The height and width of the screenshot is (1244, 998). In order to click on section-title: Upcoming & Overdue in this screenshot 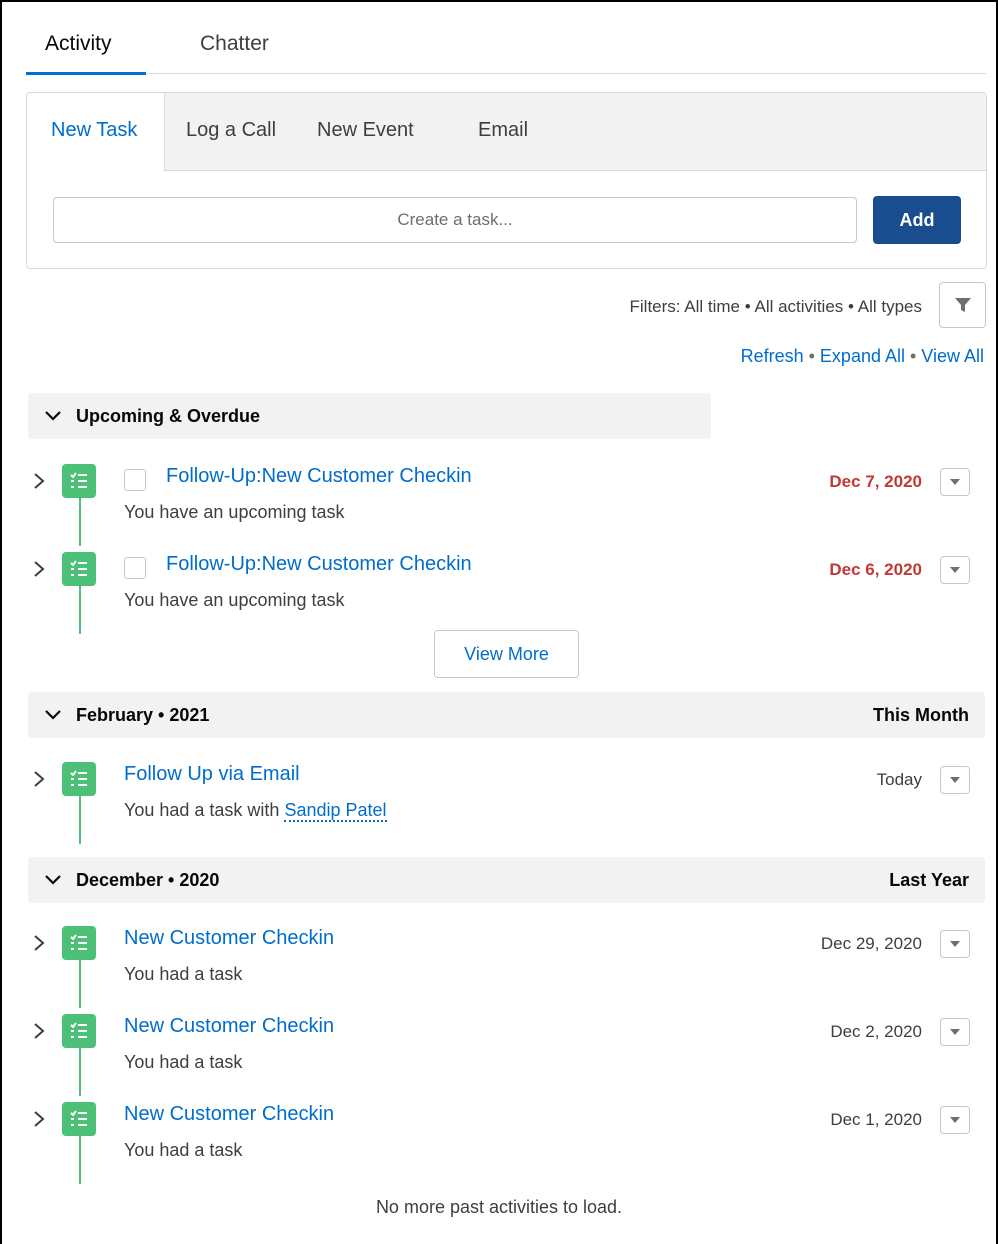, I will do `click(168, 416)`.